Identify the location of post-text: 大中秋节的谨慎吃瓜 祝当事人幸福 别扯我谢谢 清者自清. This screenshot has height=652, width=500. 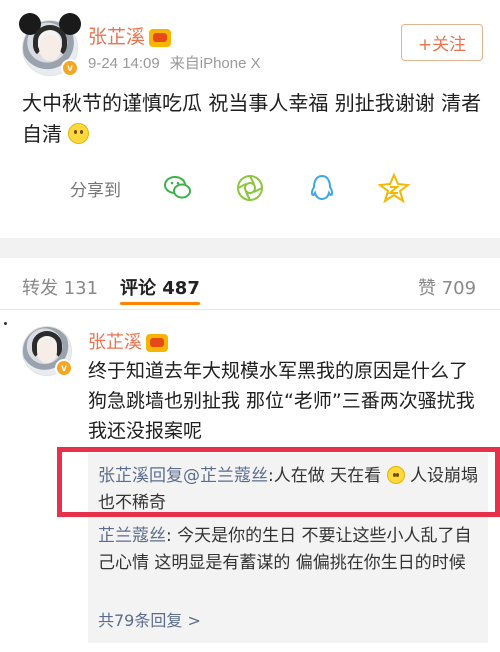
(252, 118).